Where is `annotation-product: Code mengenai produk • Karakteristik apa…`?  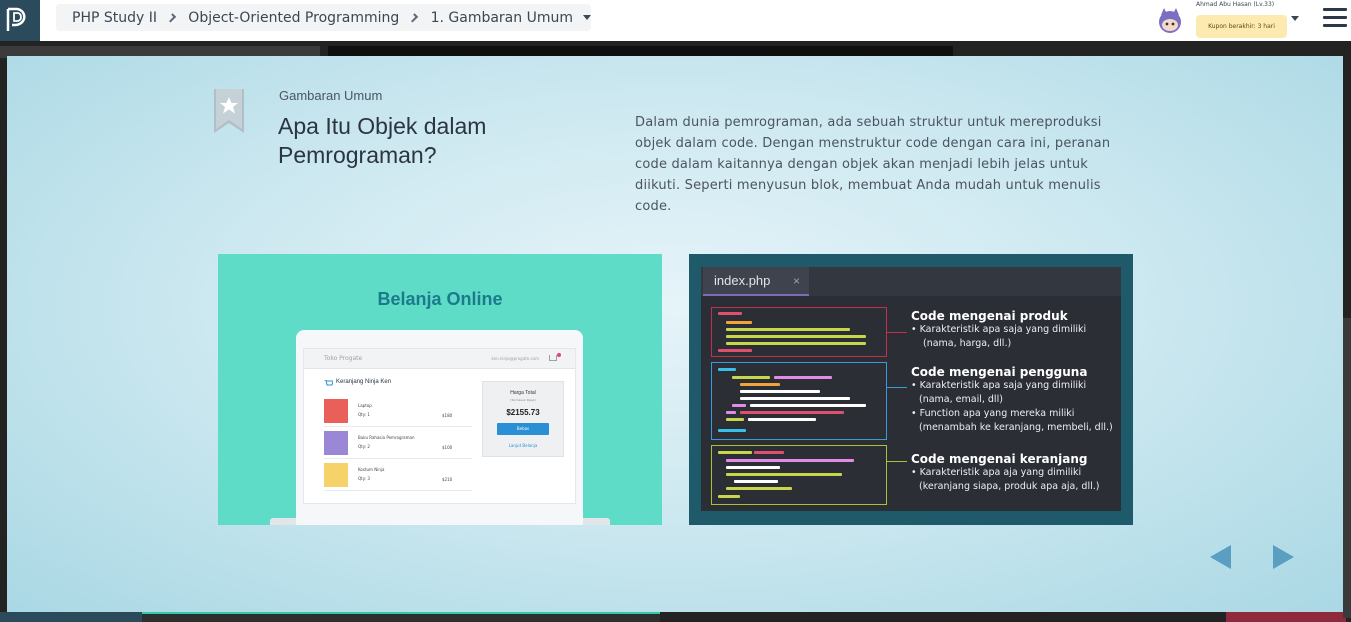 annotation-product: Code mengenai produk • Karakteristik apa… is located at coordinates (998, 330).